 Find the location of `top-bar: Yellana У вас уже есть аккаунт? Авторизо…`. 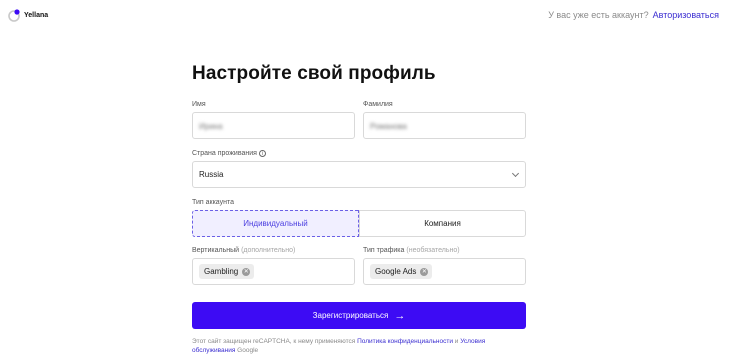

top-bar: Yellana У вас уже есть аккаунт? Авторизо… is located at coordinates (365, 15).